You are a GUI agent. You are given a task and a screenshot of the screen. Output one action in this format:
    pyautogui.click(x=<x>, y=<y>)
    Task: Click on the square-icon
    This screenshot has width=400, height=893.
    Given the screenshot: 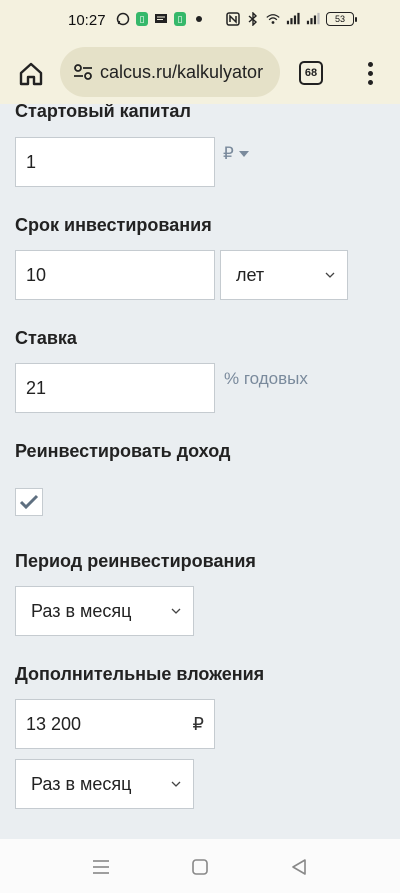 What is the action you would take?
    pyautogui.click(x=200, y=867)
    